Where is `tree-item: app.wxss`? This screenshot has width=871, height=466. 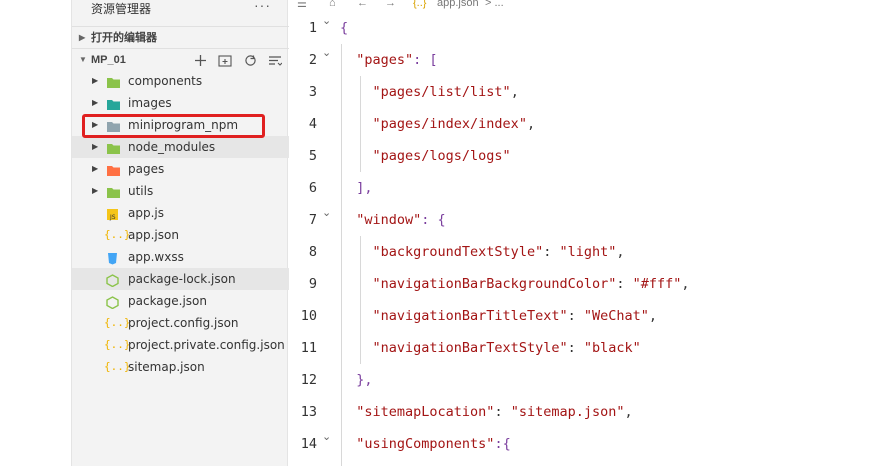 tree-item: app.wxss is located at coordinates (180, 257).